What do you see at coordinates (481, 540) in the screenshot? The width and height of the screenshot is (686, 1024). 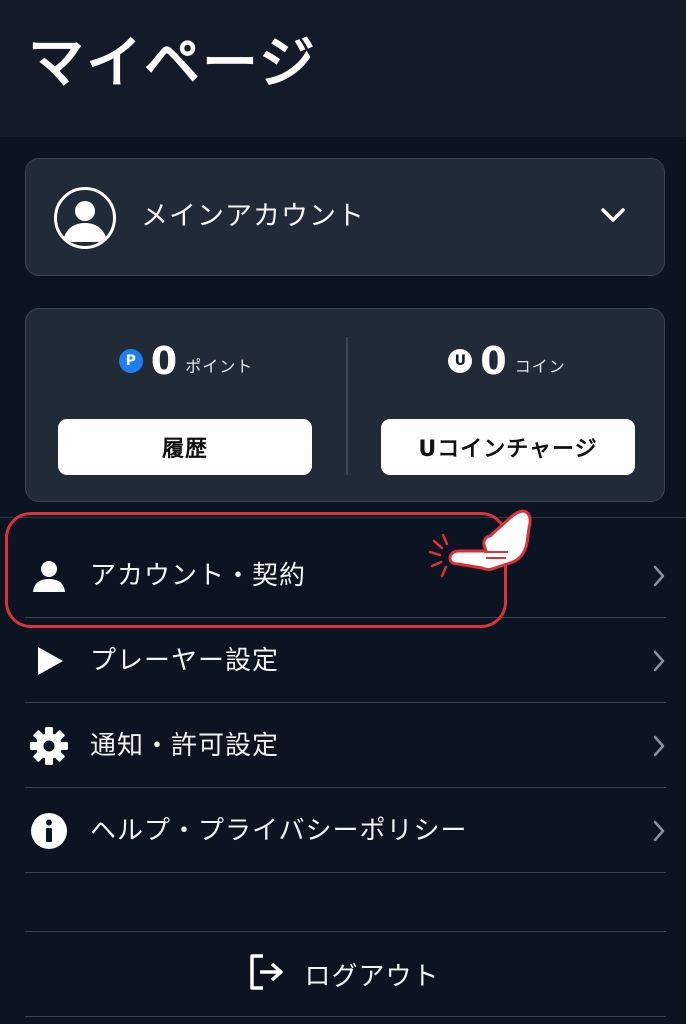 I see `pointing-hand-icon` at bounding box center [481, 540].